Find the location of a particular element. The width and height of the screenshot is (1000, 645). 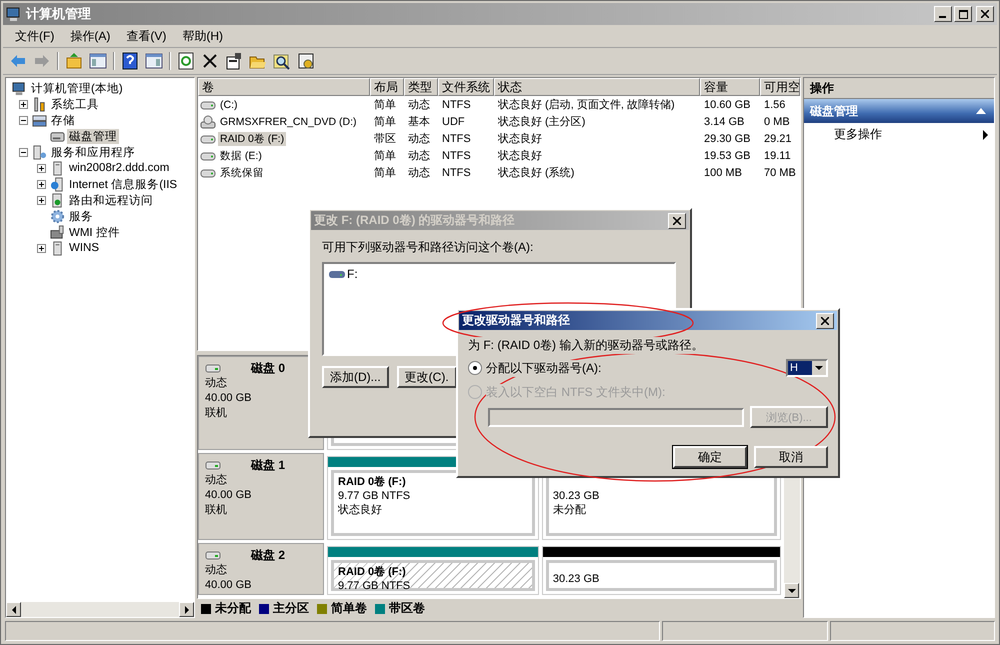

actions-header: 操作 is located at coordinates (899, 88).